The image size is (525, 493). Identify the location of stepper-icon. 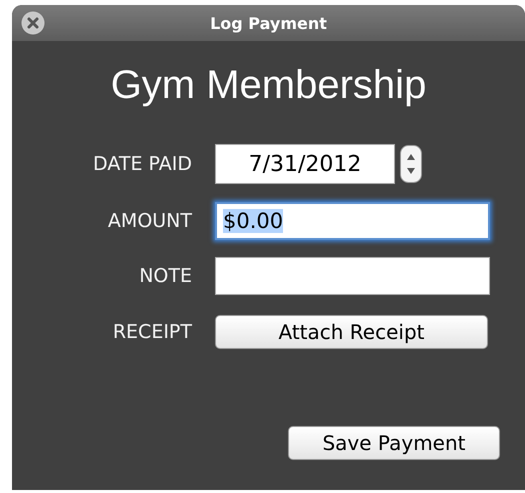
(411, 164).